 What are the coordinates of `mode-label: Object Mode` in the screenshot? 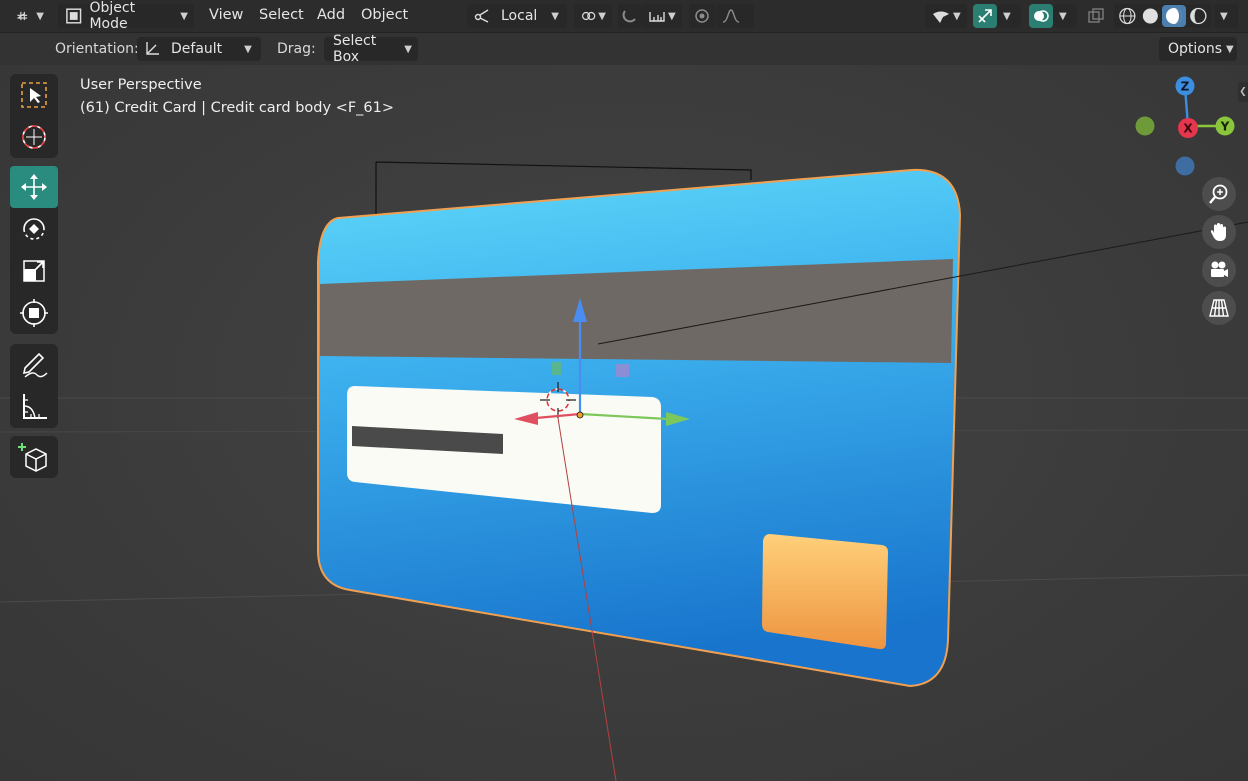 It's located at (112, 16).